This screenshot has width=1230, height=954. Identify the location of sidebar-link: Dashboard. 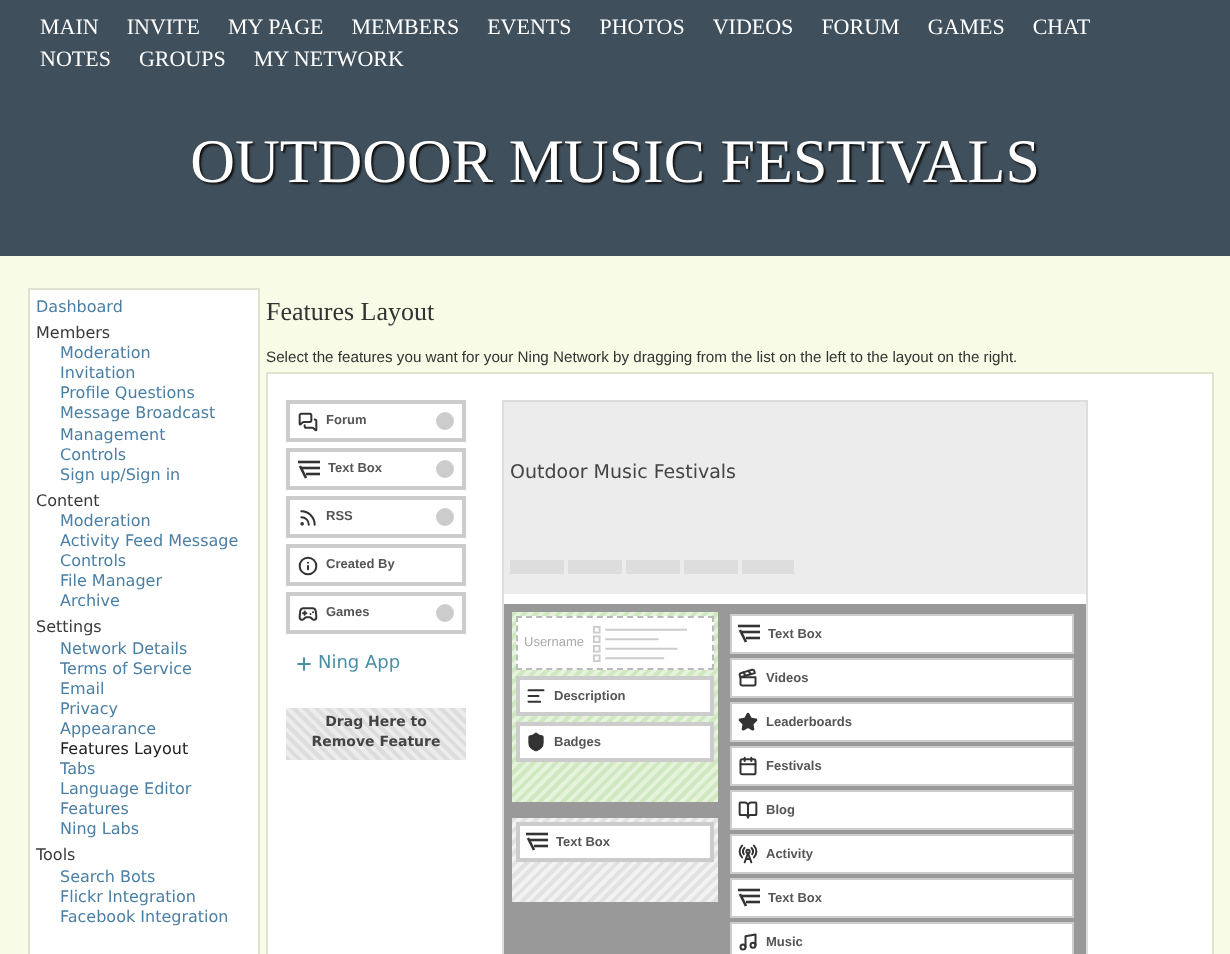
(144, 308).